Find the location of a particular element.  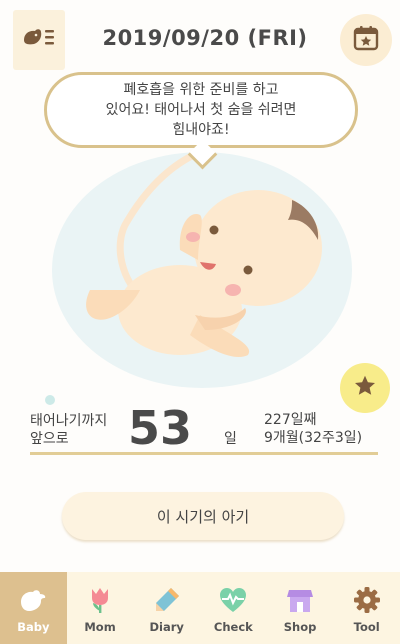

calendar-button is located at coordinates (366, 40).